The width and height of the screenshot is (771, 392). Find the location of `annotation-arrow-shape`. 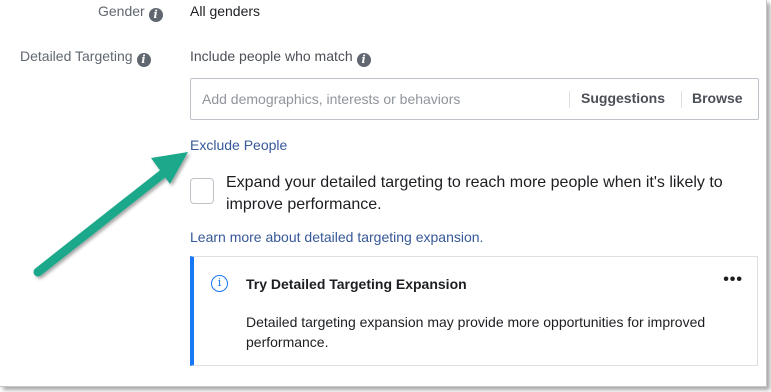

annotation-arrow-shape is located at coordinates (110, 214).